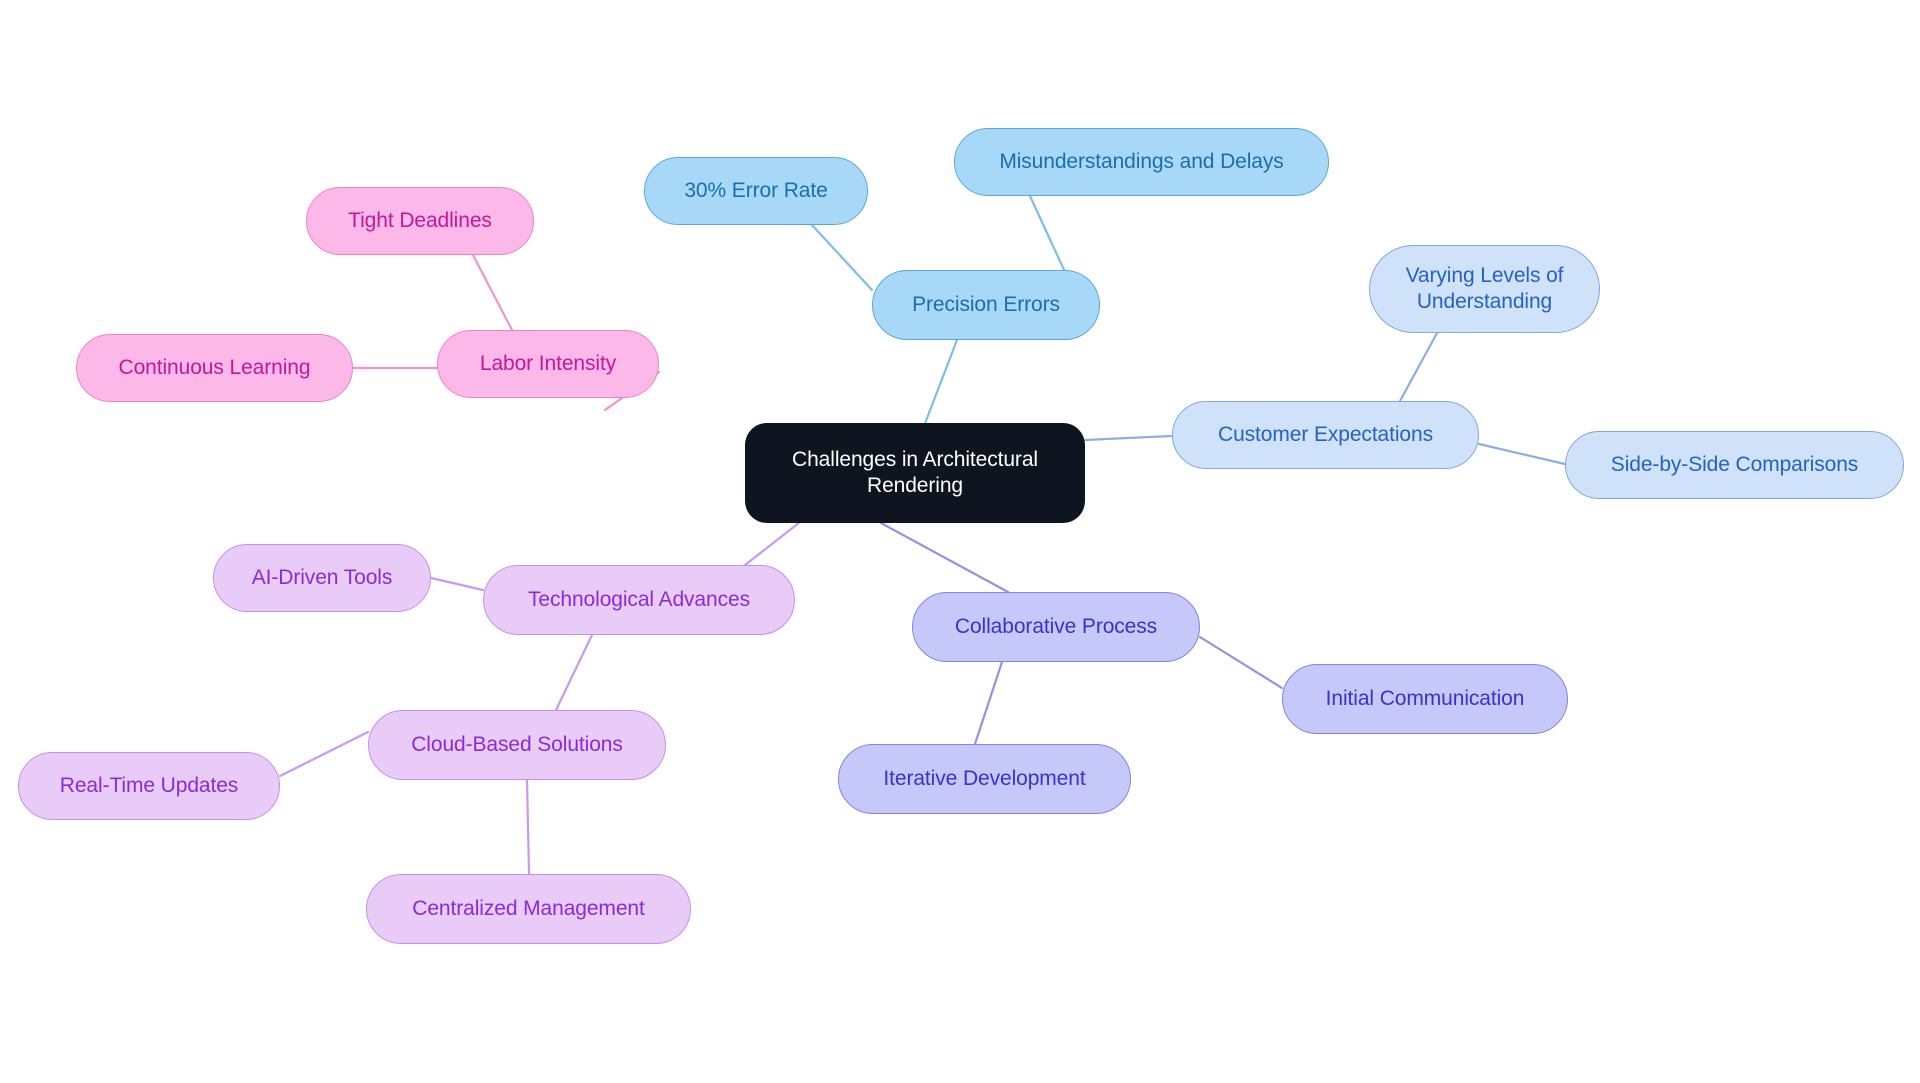  I want to click on node-label: Misunderstandings and Delays, so click(1141, 162).